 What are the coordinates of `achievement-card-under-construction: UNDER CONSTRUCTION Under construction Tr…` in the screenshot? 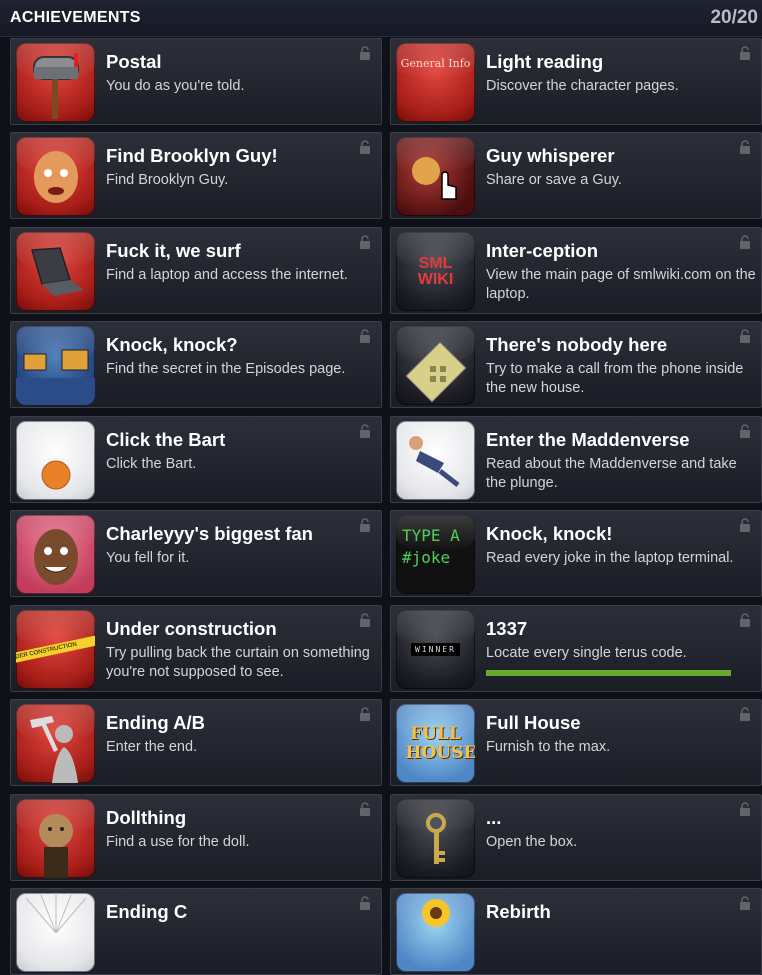 It's located at (196, 648).